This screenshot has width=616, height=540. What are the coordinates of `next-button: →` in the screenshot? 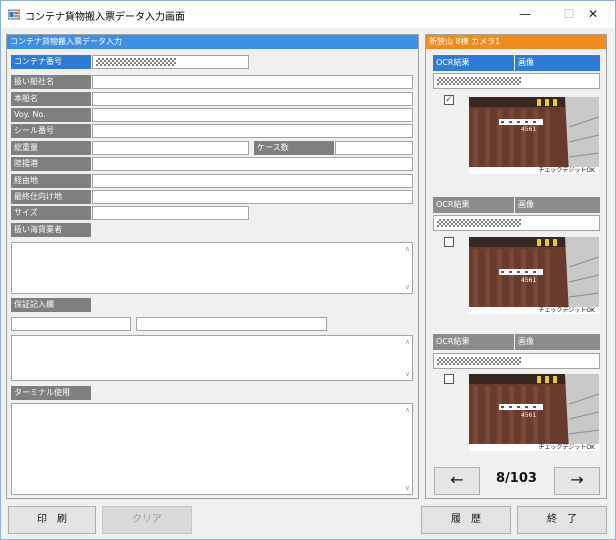 It's located at (577, 481).